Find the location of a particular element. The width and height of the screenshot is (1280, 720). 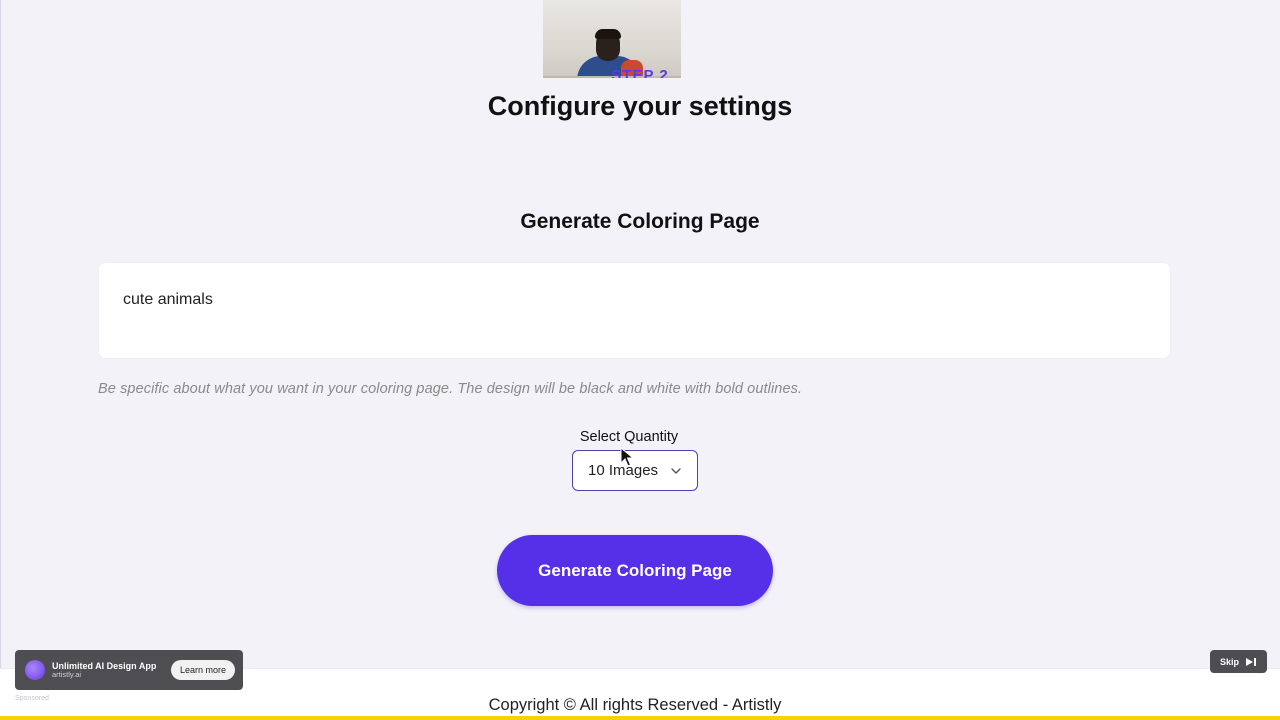

ad-domain: artistly.ai is located at coordinates (67, 674).